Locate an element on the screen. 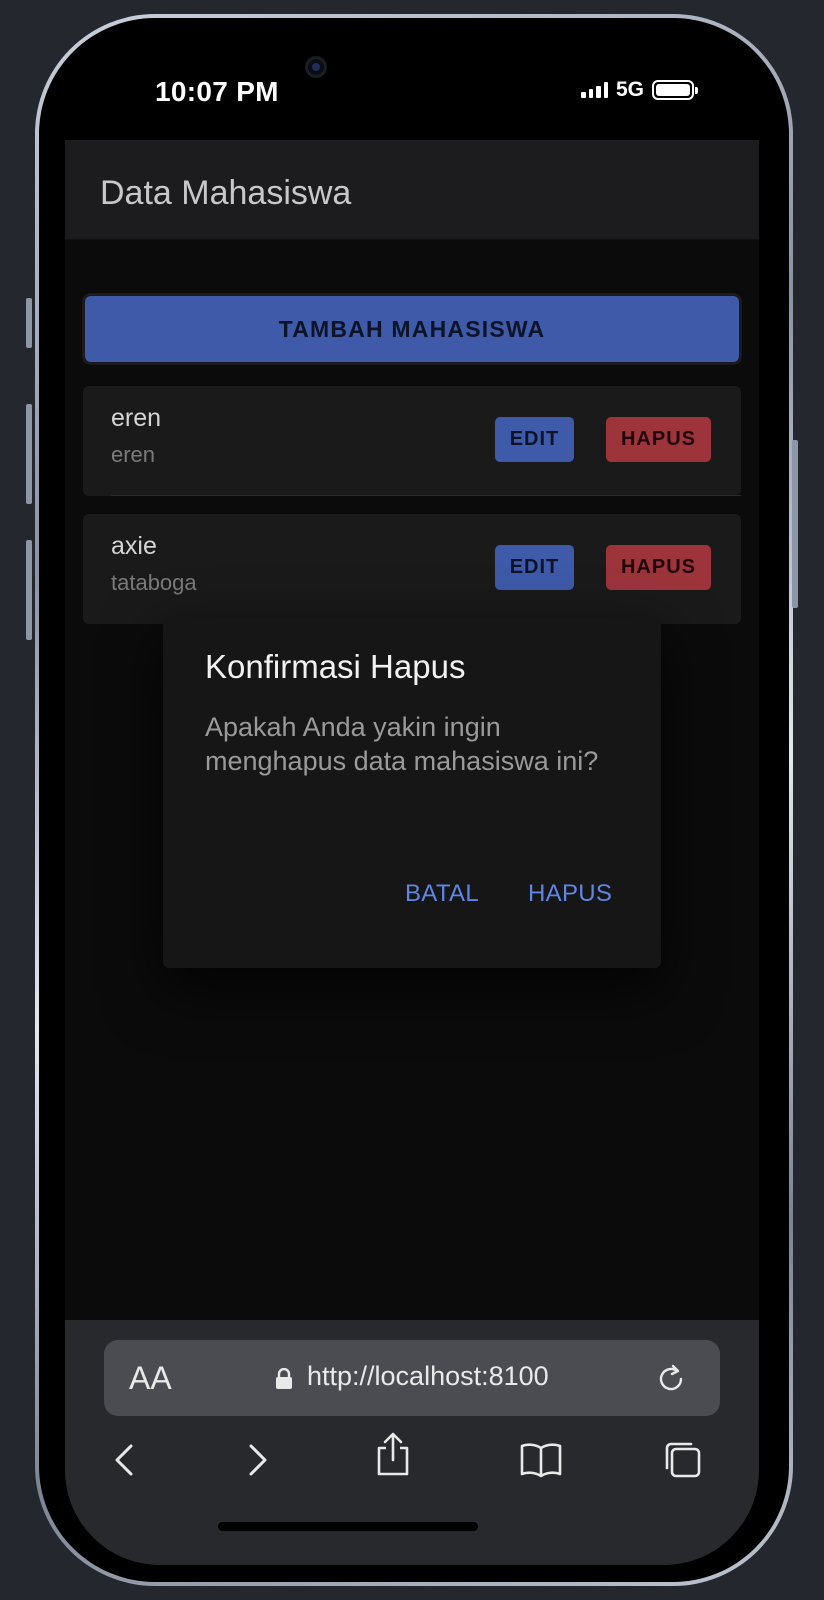 The image size is (824, 1600). cancel-button: BATAL is located at coordinates (442, 894).